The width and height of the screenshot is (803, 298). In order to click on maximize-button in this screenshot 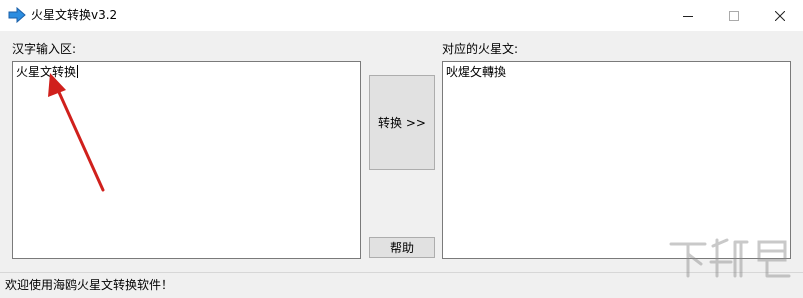, I will do `click(734, 15)`.